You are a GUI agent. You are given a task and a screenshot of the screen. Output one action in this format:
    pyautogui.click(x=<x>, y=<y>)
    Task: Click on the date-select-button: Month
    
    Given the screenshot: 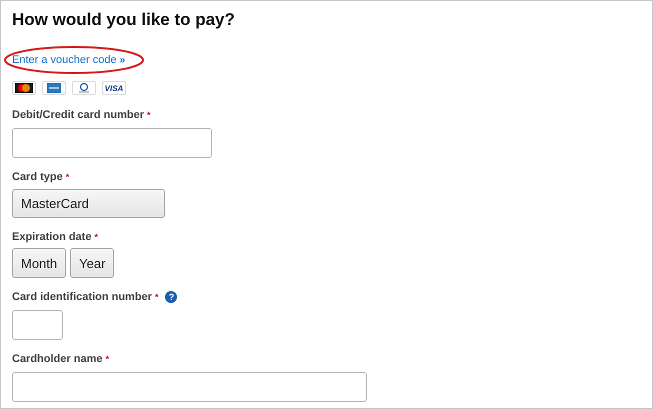 What is the action you would take?
    pyautogui.click(x=39, y=263)
    